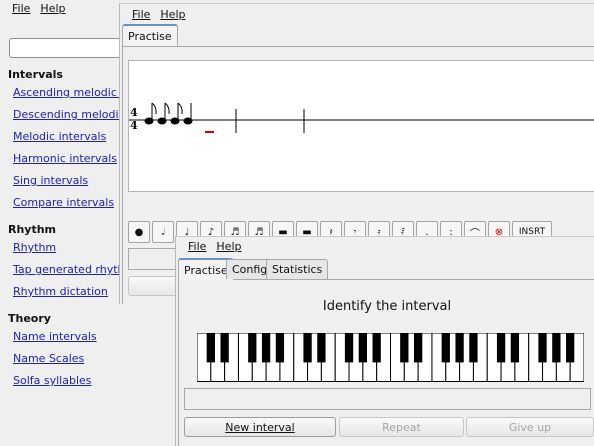 The height and width of the screenshot is (446, 594). I want to click on exercise-heading: Identify the interval, so click(387, 306).